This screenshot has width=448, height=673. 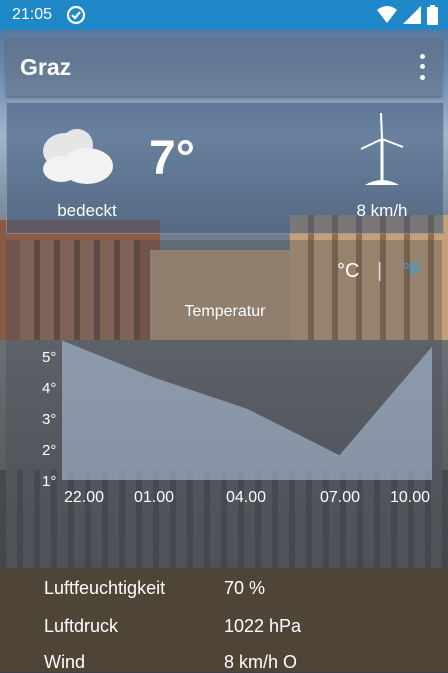 What do you see at coordinates (387, 15) in the screenshot?
I see `wifi-icon` at bounding box center [387, 15].